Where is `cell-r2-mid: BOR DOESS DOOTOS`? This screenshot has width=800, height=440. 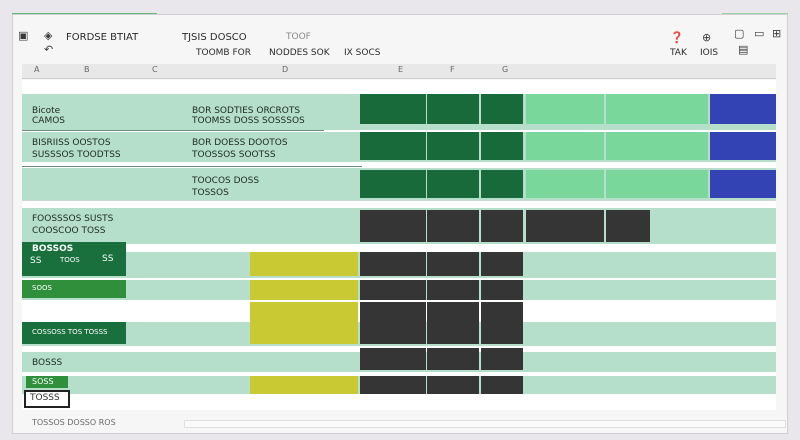
cell-r2-mid: BOR DOESS DOOTOS is located at coordinates (240, 143).